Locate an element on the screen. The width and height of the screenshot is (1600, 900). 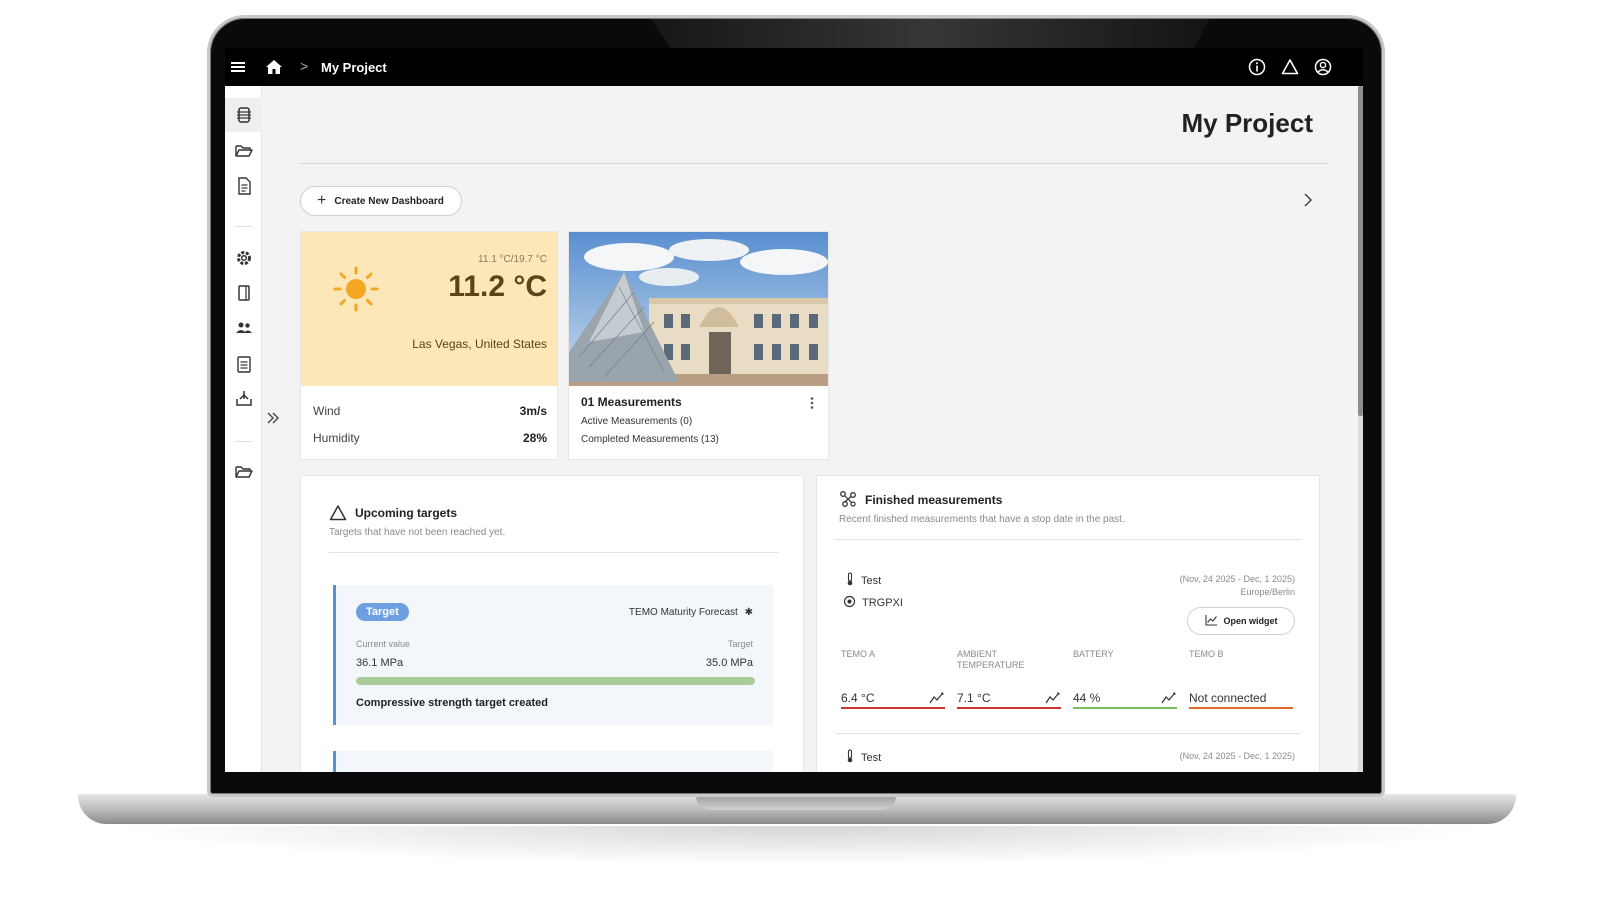
next-measurement-date-range: (Nov, 24 2025 - Dec, 1 2025) is located at coordinates (1237, 756).